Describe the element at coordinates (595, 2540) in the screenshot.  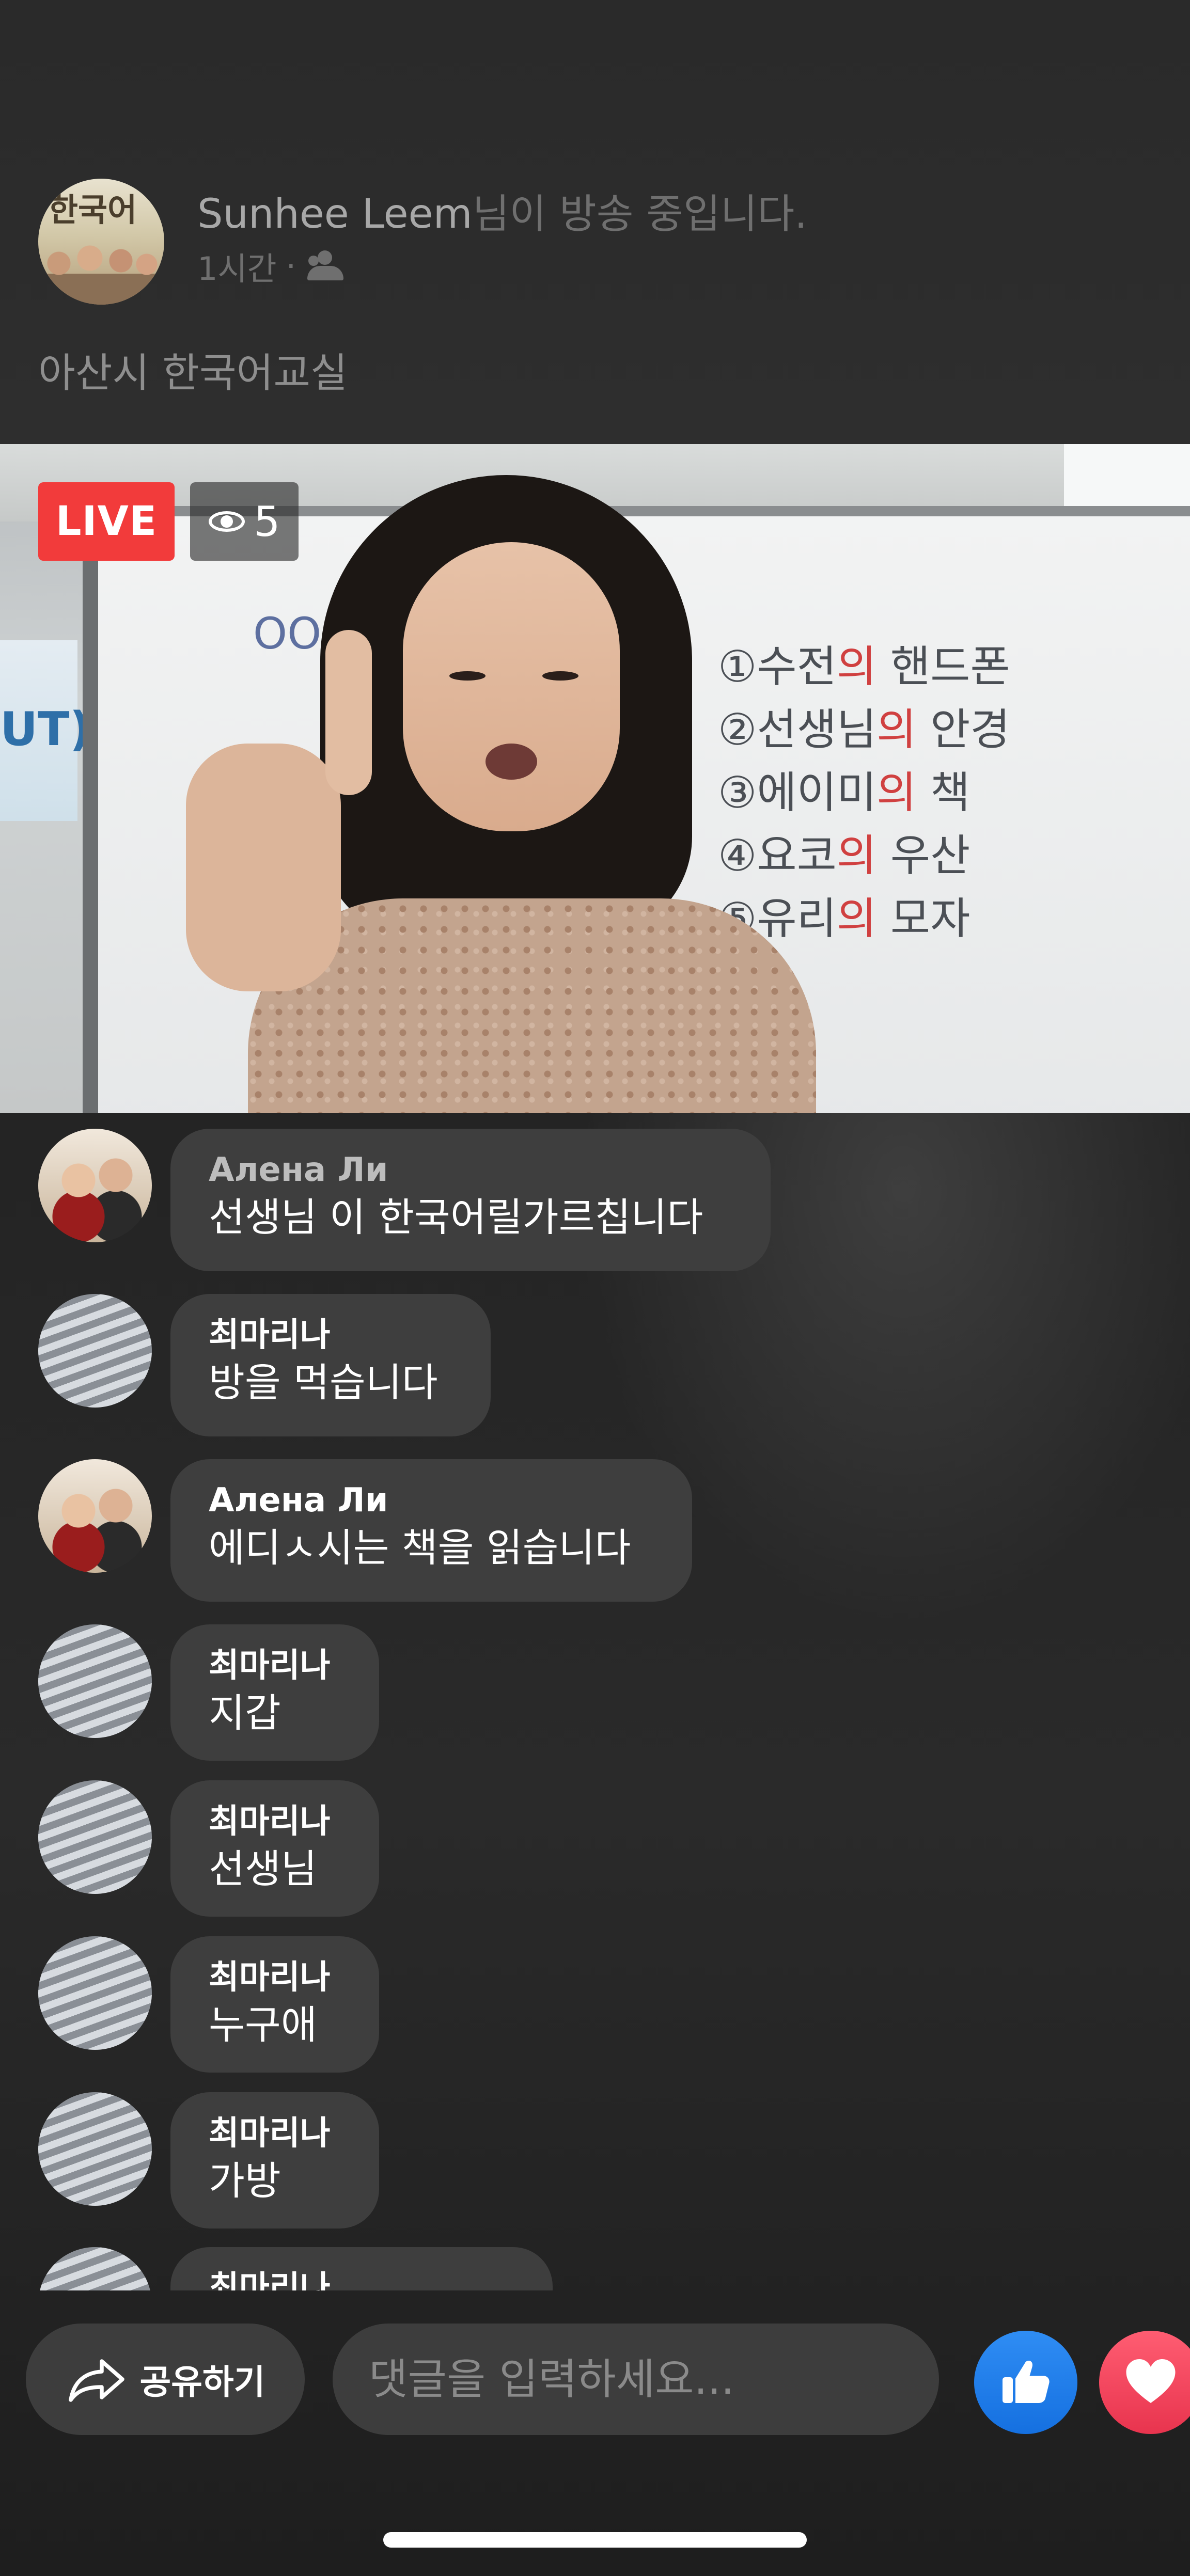
I see `home-indicator` at that location.